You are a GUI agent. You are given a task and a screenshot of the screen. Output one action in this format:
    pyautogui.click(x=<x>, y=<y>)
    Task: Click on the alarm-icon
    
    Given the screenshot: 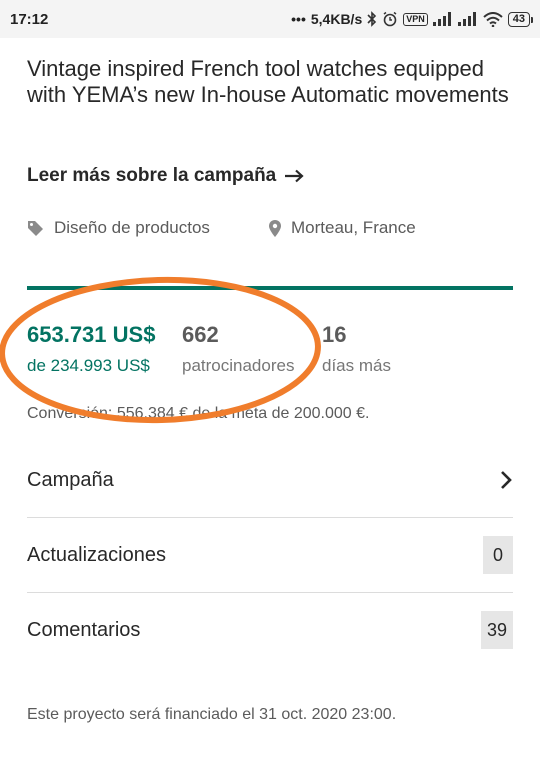 What is the action you would take?
    pyautogui.click(x=390, y=19)
    